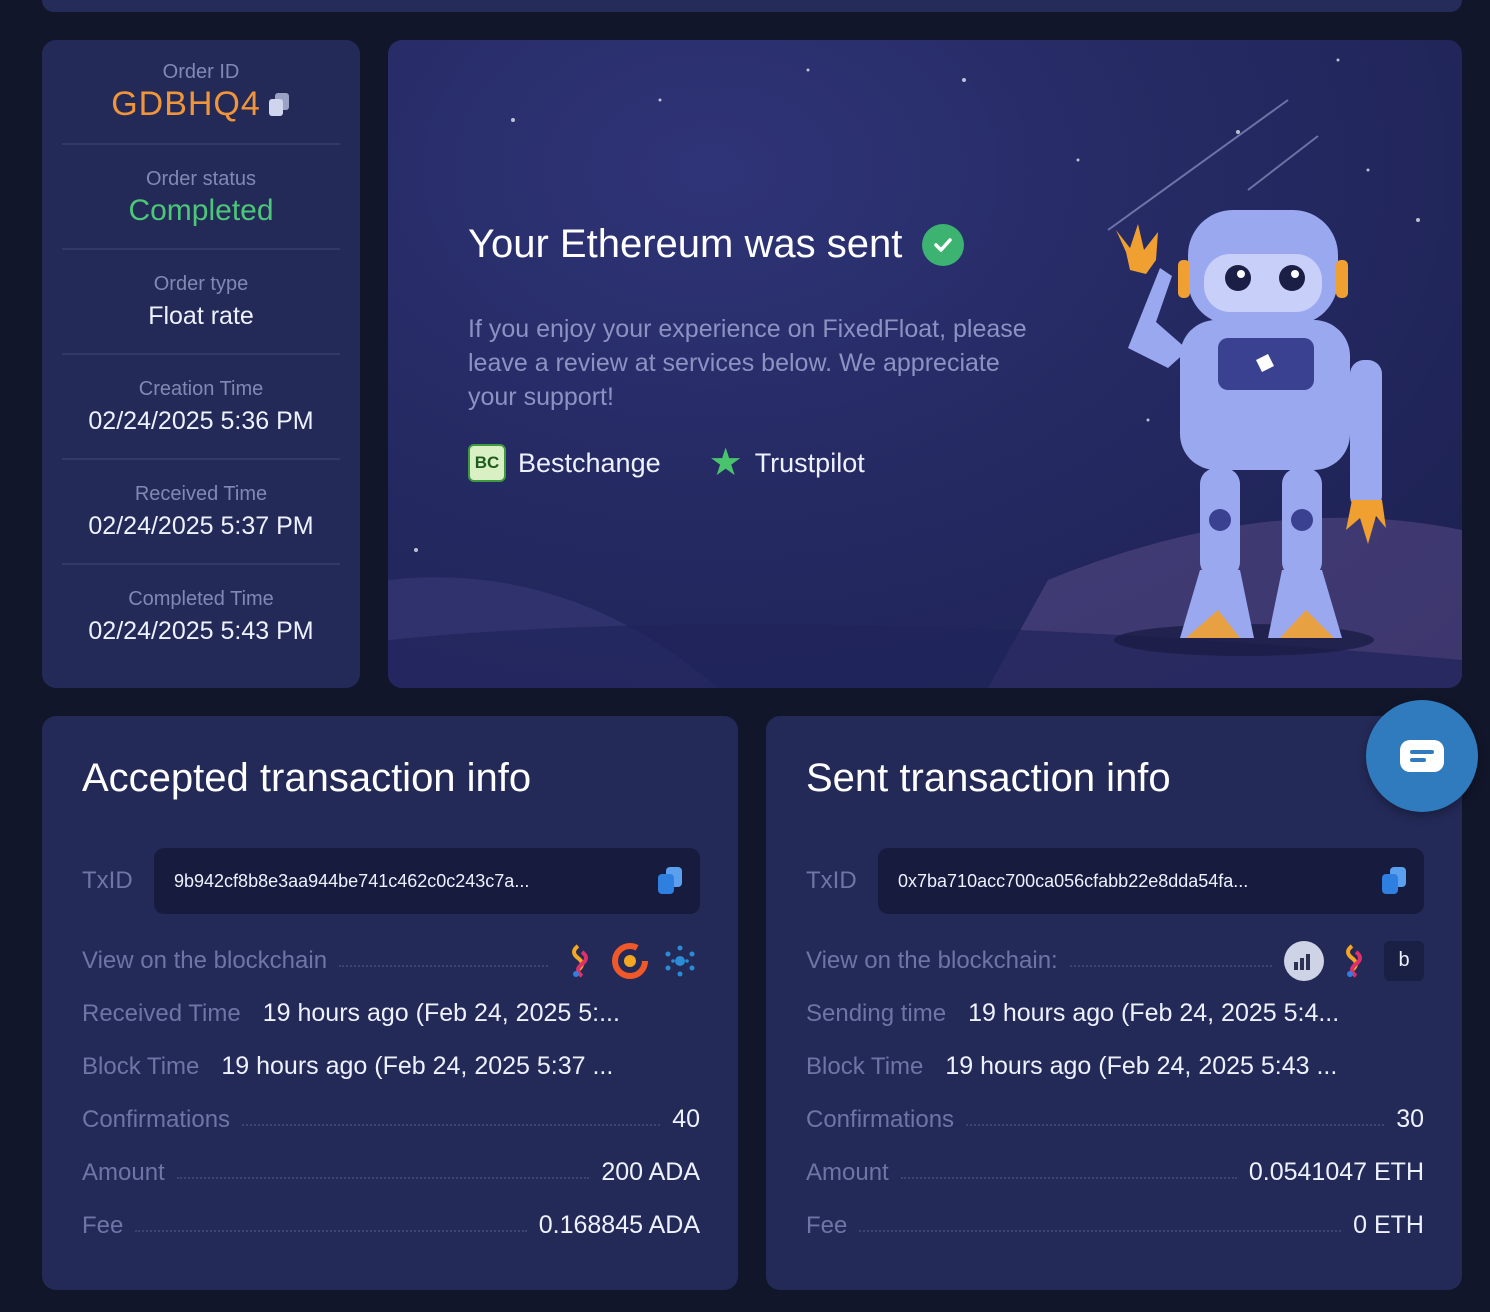 The image size is (1490, 1312). What do you see at coordinates (1410, 1119) in the screenshot?
I see `confirmations-value: 30` at bounding box center [1410, 1119].